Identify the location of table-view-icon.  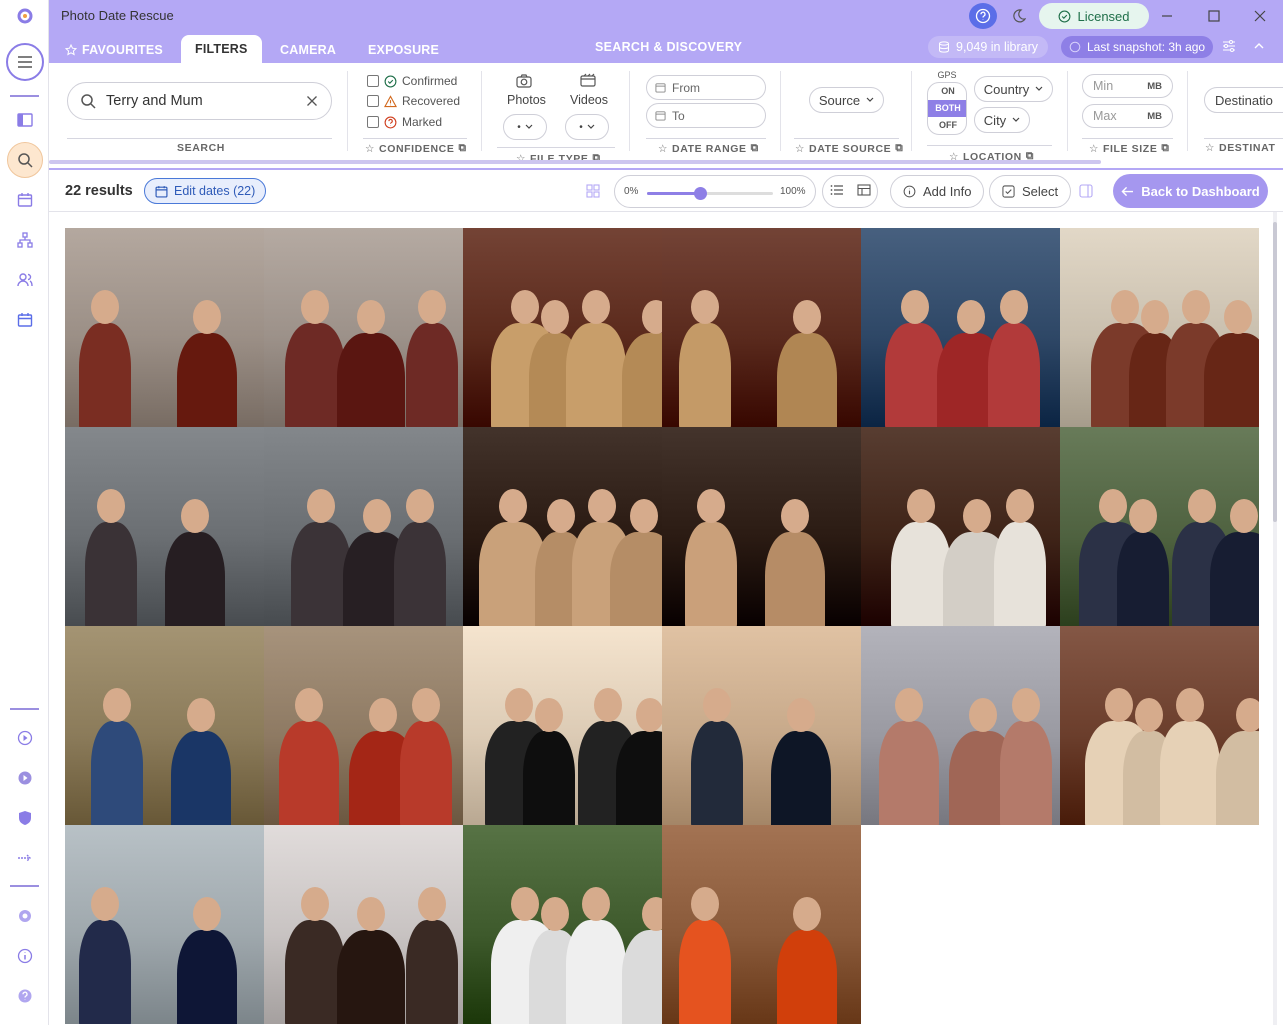
(863, 192).